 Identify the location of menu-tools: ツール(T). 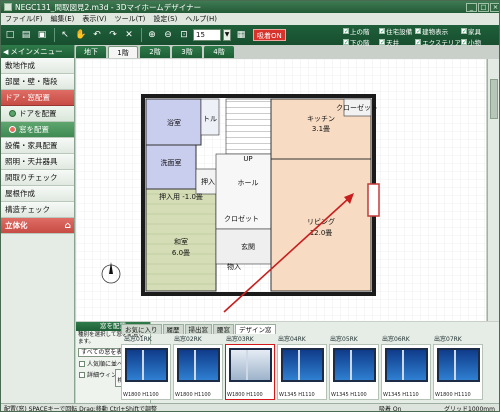
(130, 19).